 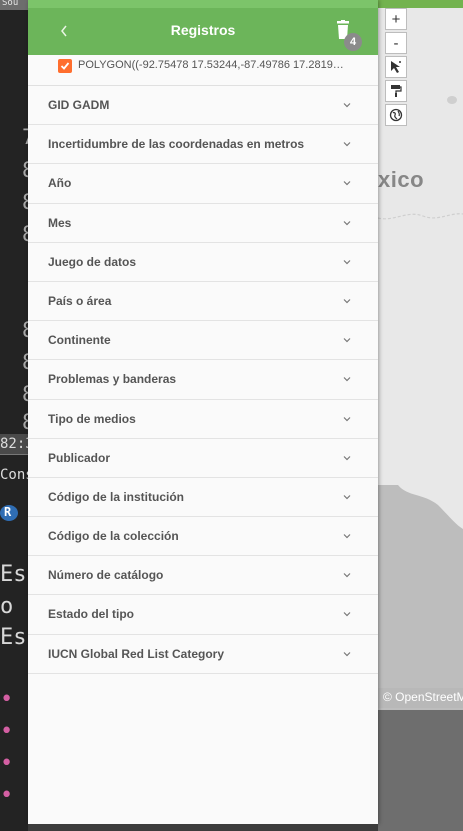 I want to click on panel-title: Registros, so click(x=203, y=30).